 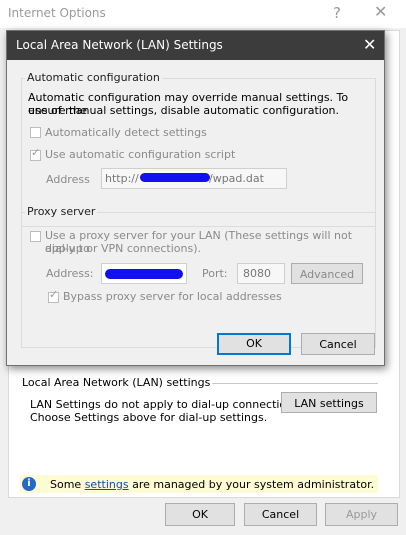 What do you see at coordinates (215, 273) in the screenshot?
I see `proxy-port-label: Port:` at bounding box center [215, 273].